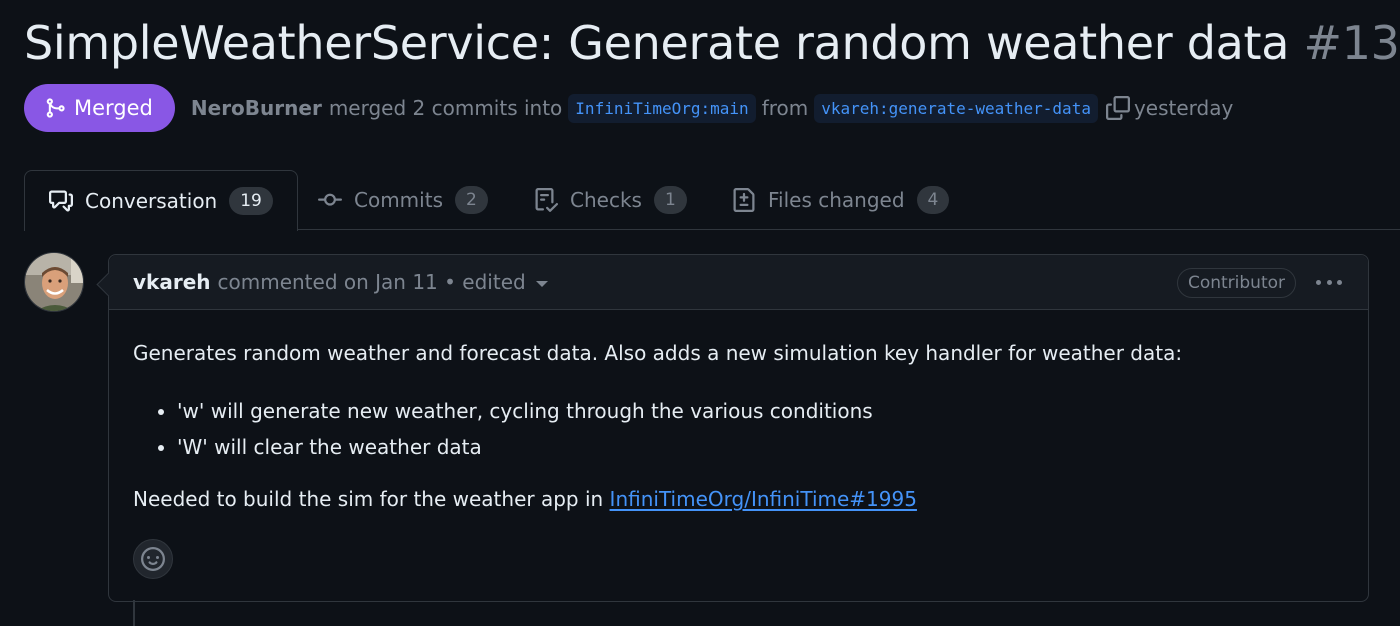 The image size is (1400, 626). What do you see at coordinates (256, 108) in the screenshot?
I see `merger-author-link: NeroBurner` at bounding box center [256, 108].